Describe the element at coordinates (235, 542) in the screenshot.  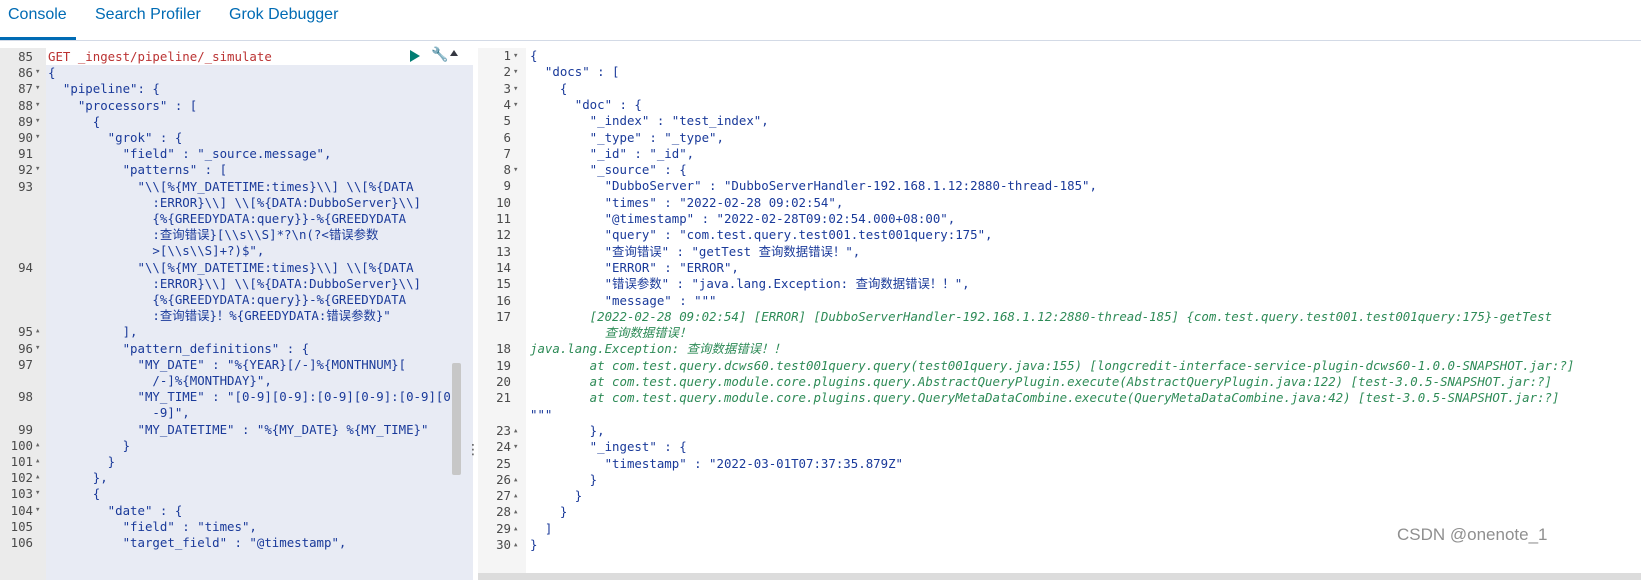
I see `request-code-line: 106 "target_field" : "@timestamp",` at that location.